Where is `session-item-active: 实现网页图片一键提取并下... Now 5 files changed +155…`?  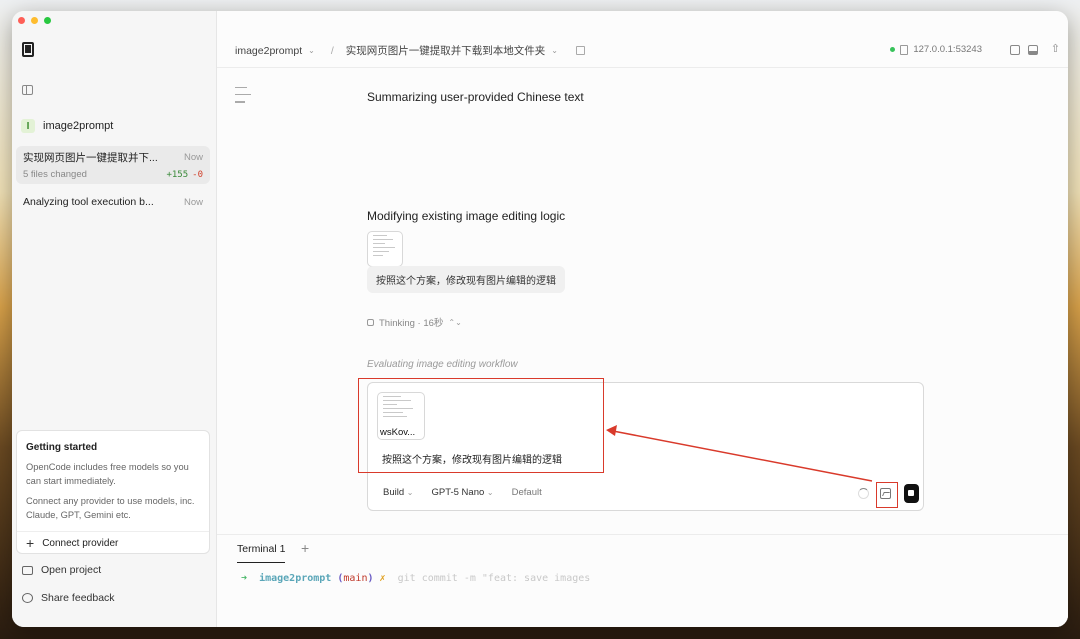
session-item-active: 实现网页图片一键提取并下... Now 5 files changed +155… is located at coordinates (113, 165).